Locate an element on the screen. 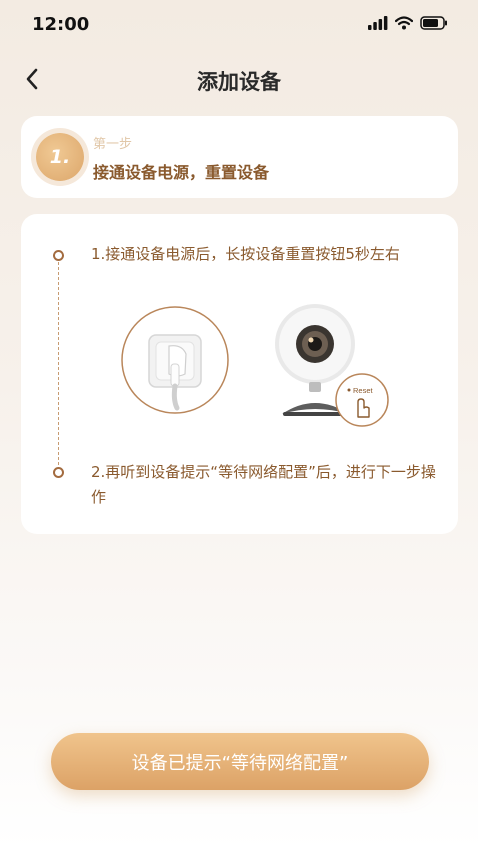  reset-illustration: Reset is located at coordinates (255, 365).